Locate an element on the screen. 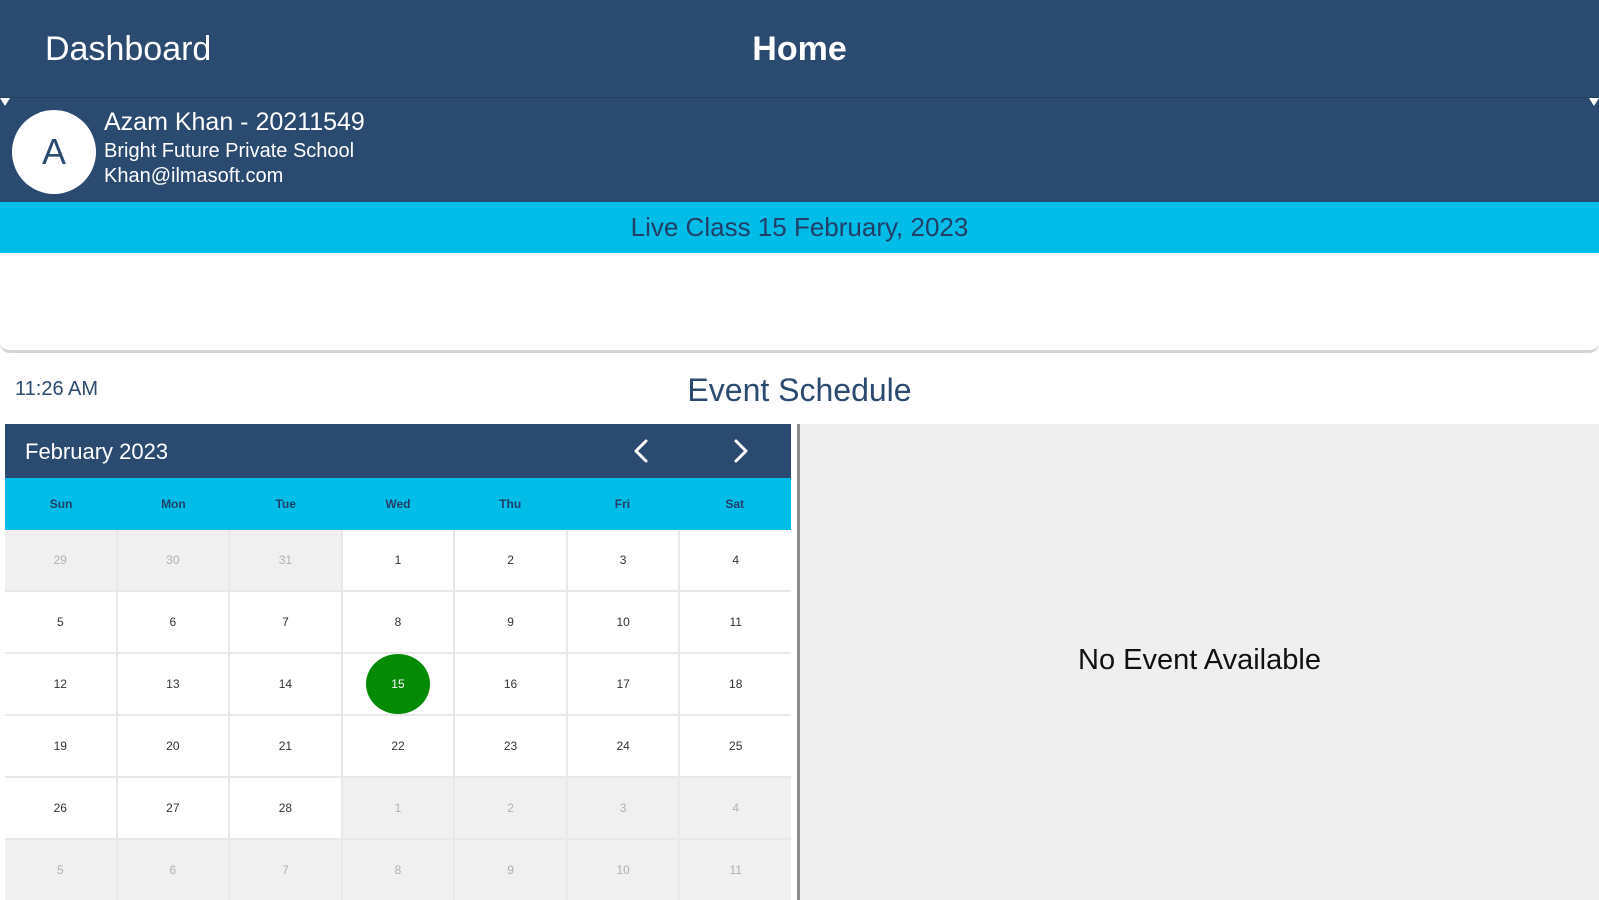 The width and height of the screenshot is (1599, 900). calendar-day: 16 is located at coordinates (510, 684).